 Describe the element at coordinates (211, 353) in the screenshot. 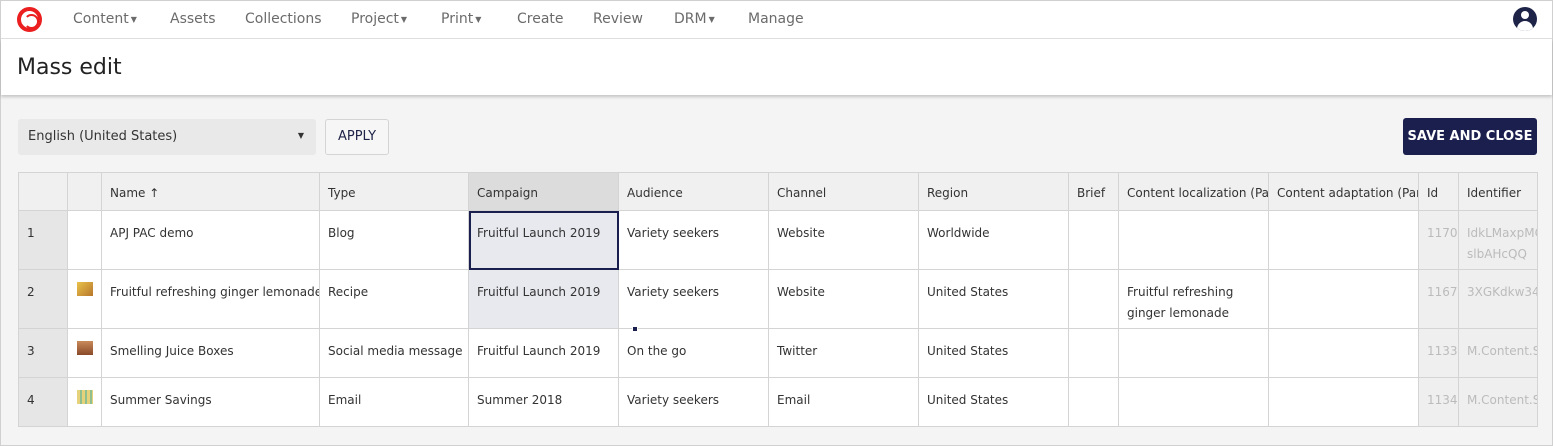

I see `name-cell: Smelling Juice Boxes` at that location.